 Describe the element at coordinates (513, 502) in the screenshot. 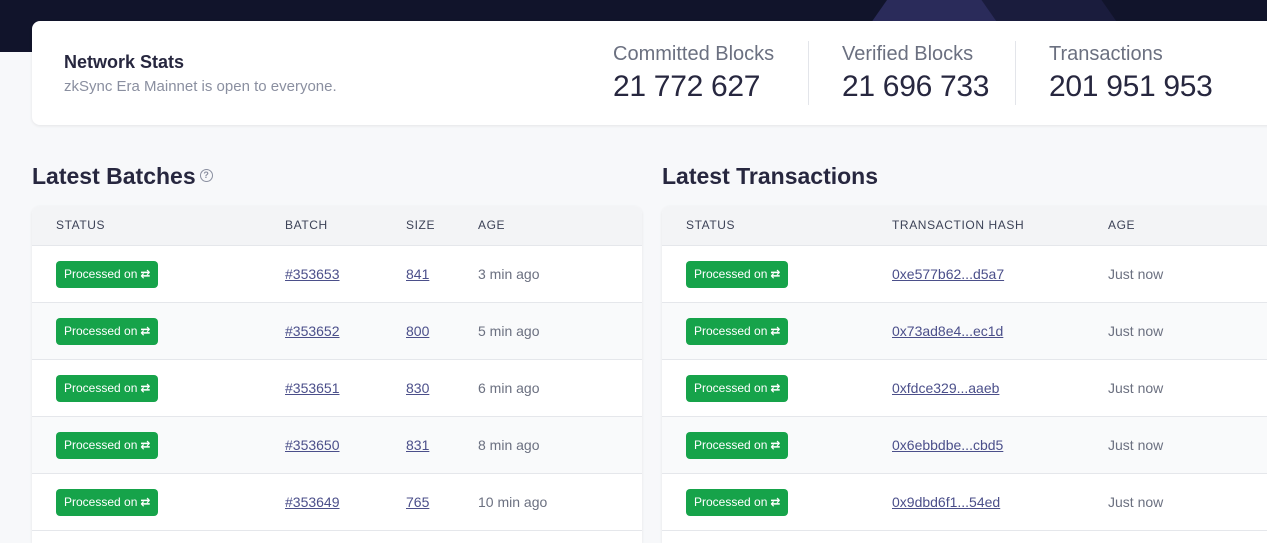

I see `age-text: 10 min ago` at that location.